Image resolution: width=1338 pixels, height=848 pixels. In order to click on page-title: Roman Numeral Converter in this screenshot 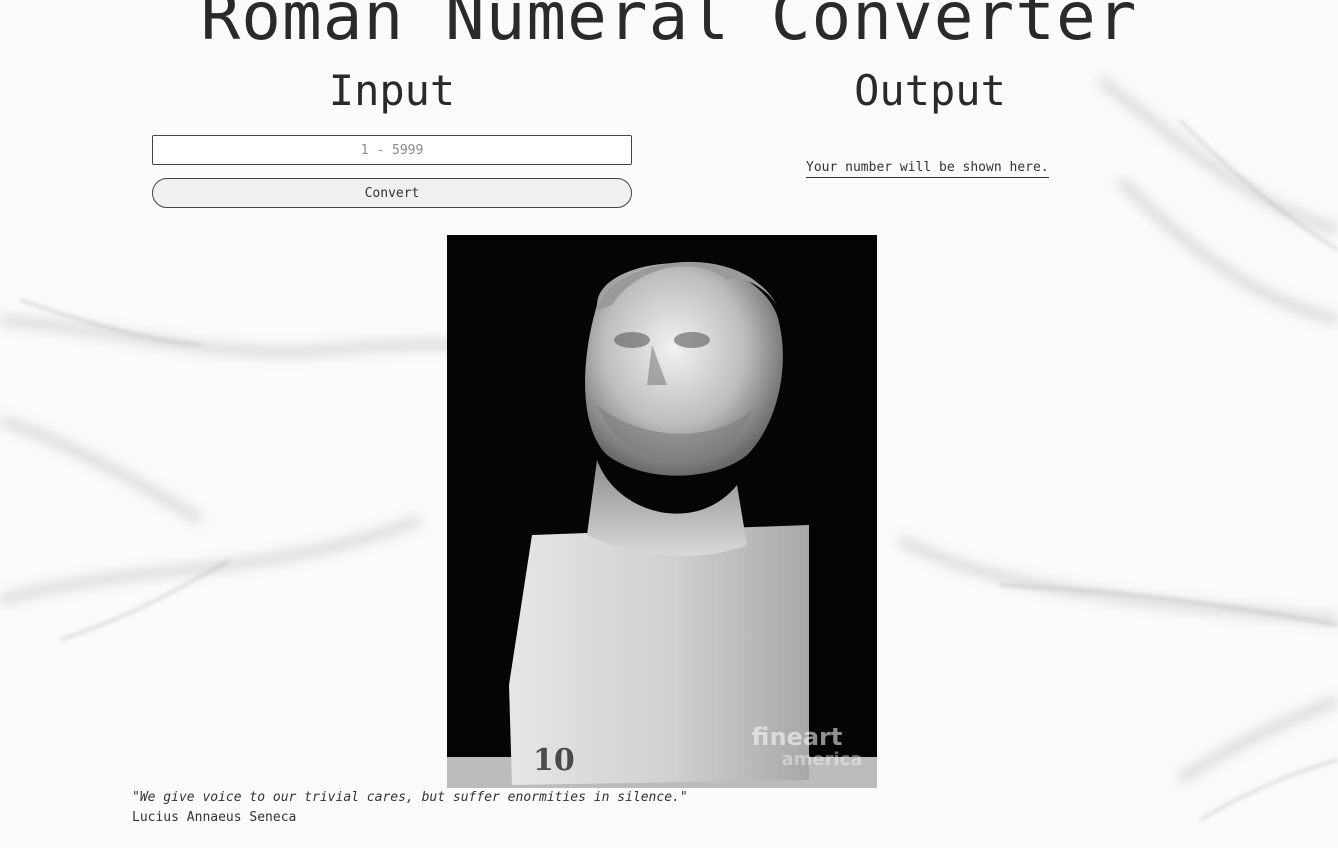, I will do `click(669, 27)`.